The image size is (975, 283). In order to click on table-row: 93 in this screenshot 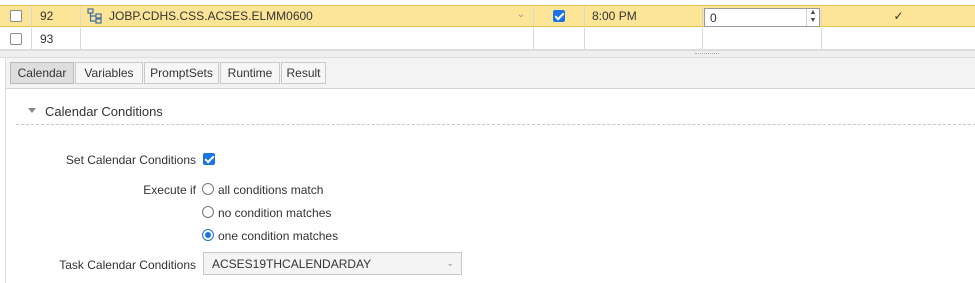, I will do `click(487, 39)`.